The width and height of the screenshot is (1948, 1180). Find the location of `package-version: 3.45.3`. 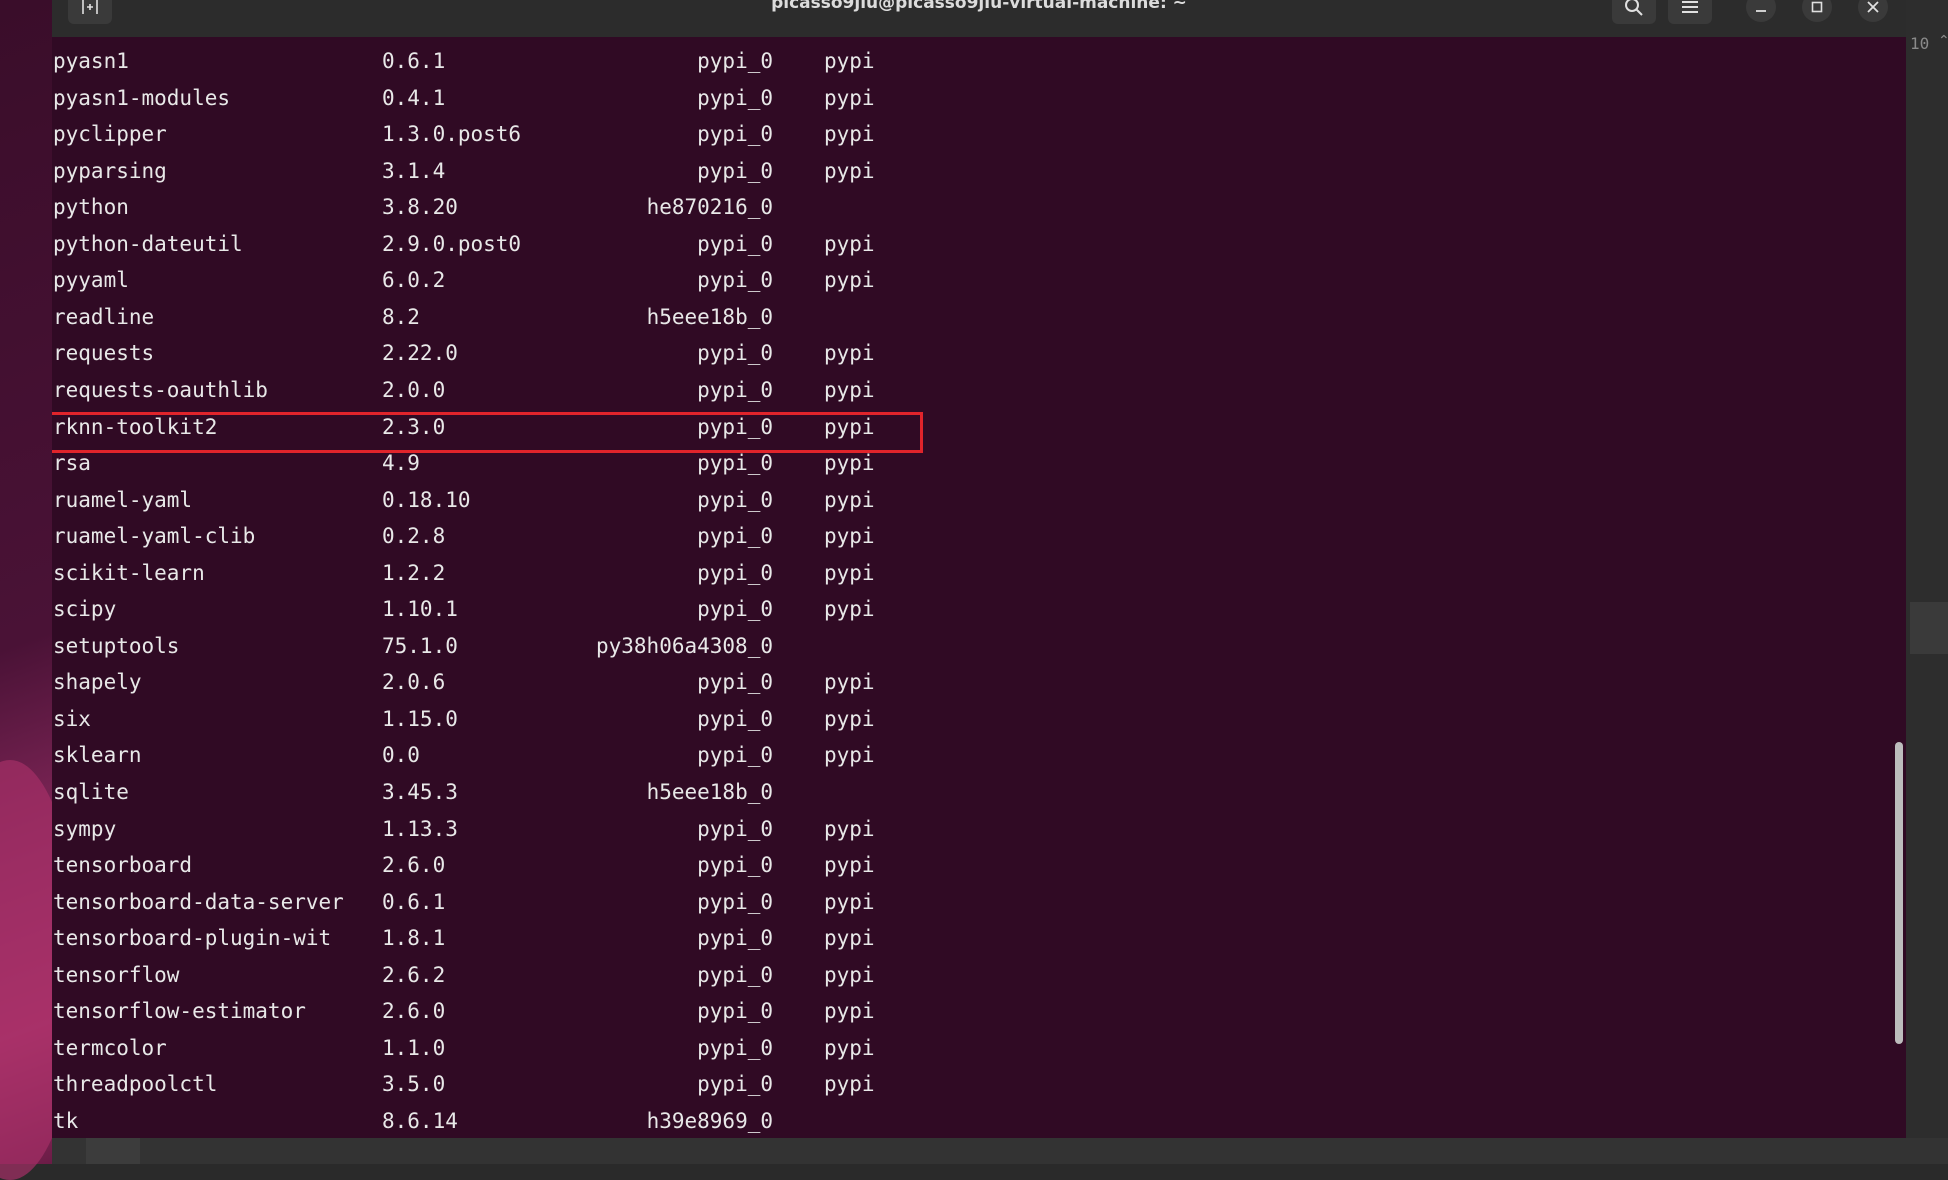

package-version: 3.45.3 is located at coordinates (420, 792).